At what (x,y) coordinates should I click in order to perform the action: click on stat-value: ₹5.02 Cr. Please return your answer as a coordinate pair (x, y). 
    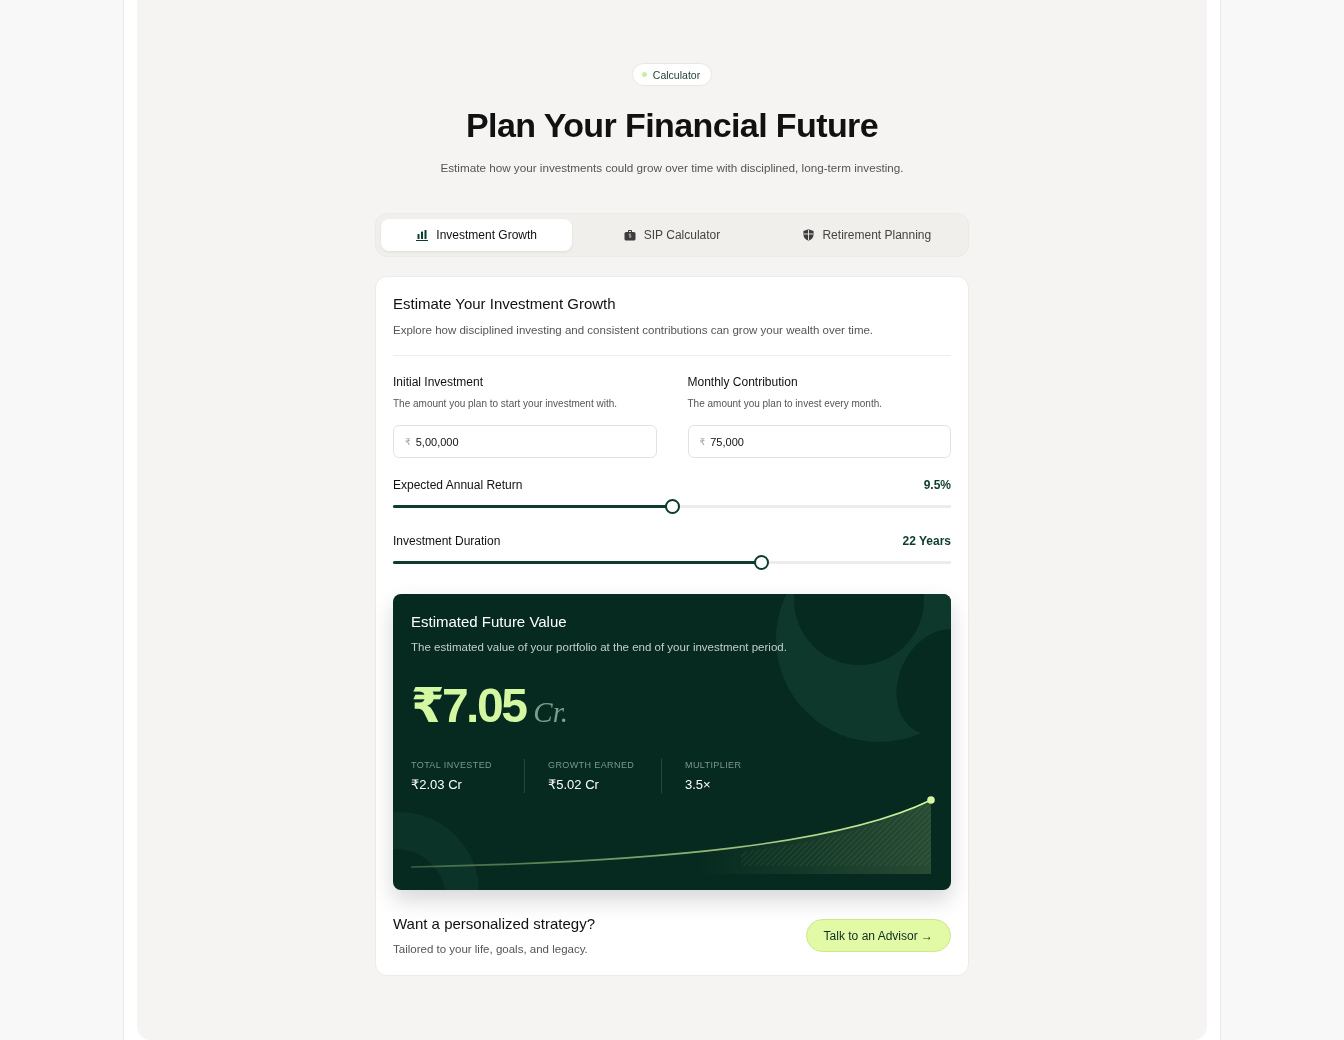
    Looking at the image, I should click on (574, 785).